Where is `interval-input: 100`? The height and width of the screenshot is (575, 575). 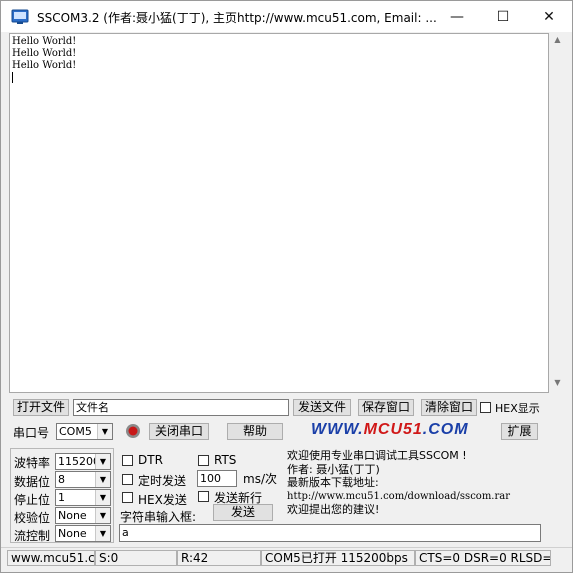
interval-input: 100 is located at coordinates (217, 478).